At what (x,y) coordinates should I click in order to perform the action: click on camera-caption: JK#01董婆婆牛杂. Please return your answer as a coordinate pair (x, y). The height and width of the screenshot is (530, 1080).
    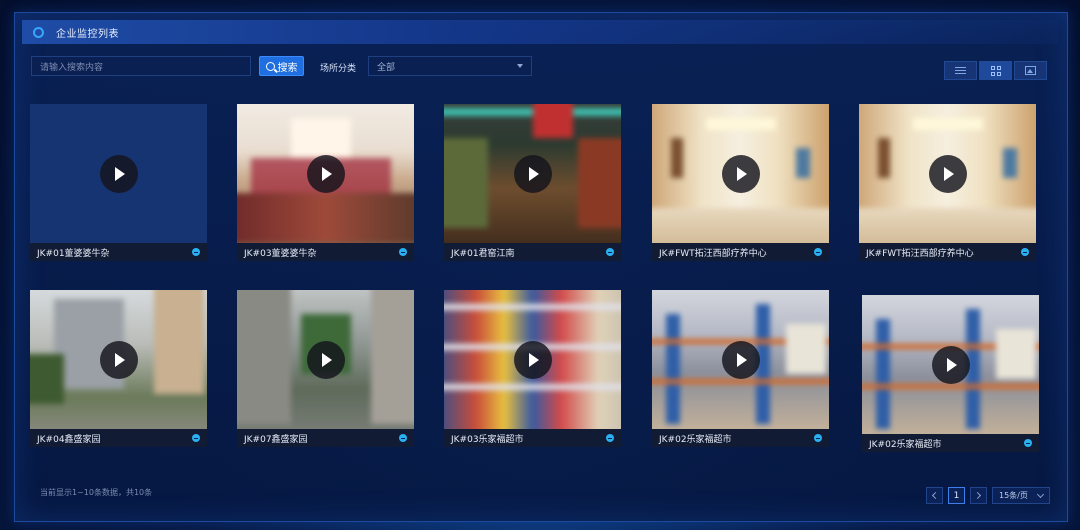
    Looking at the image, I should click on (118, 252).